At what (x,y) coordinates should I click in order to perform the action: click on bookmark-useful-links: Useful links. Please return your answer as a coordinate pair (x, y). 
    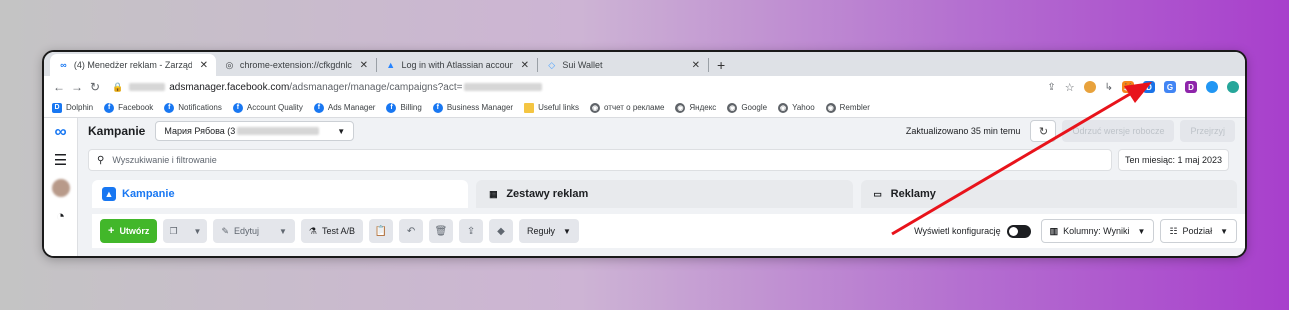
    Looking at the image, I should click on (551, 107).